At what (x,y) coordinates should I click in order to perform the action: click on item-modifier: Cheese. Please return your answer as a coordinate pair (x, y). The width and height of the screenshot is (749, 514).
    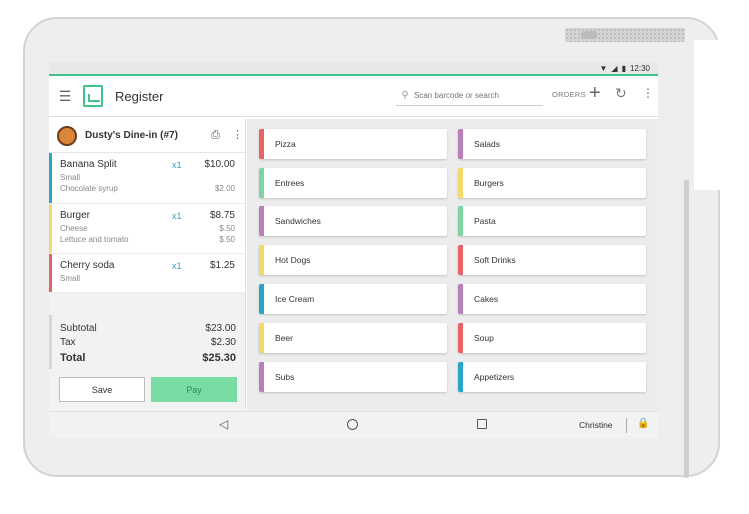
    Looking at the image, I should click on (74, 228).